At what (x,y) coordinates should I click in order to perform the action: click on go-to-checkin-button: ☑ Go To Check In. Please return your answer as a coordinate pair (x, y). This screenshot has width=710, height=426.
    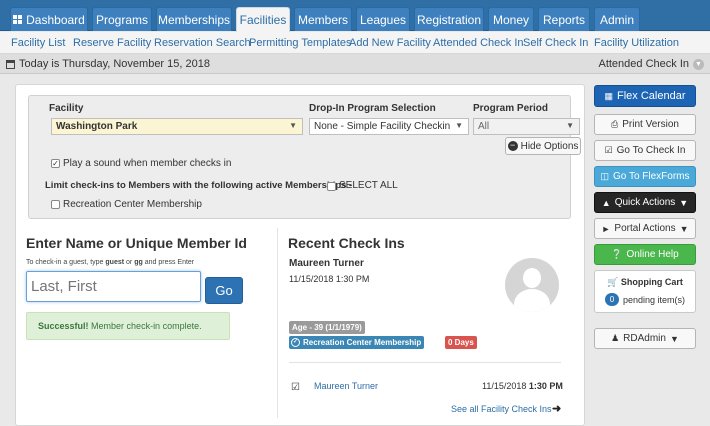
    Looking at the image, I should click on (645, 150).